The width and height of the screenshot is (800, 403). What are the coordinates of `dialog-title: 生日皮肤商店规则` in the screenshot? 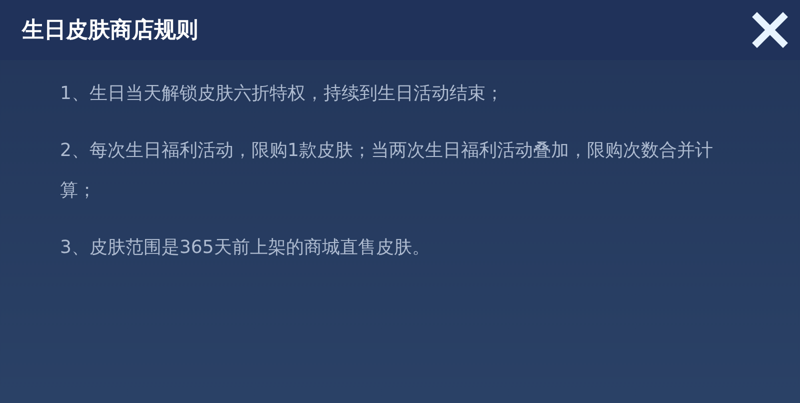 It's located at (110, 30).